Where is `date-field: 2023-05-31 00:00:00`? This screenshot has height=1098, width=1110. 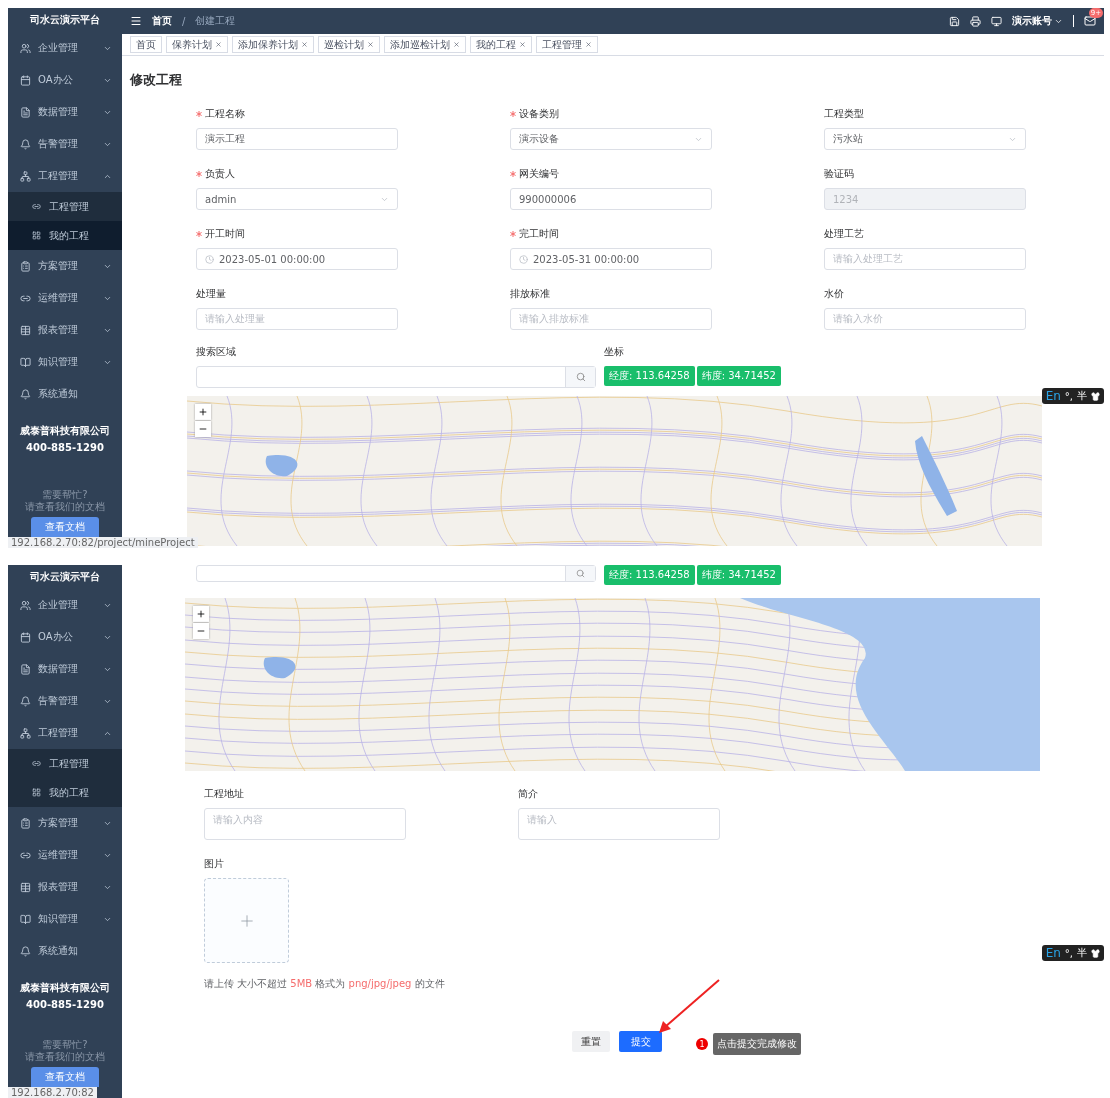
date-field: 2023-05-31 00:00:00 is located at coordinates (611, 259).